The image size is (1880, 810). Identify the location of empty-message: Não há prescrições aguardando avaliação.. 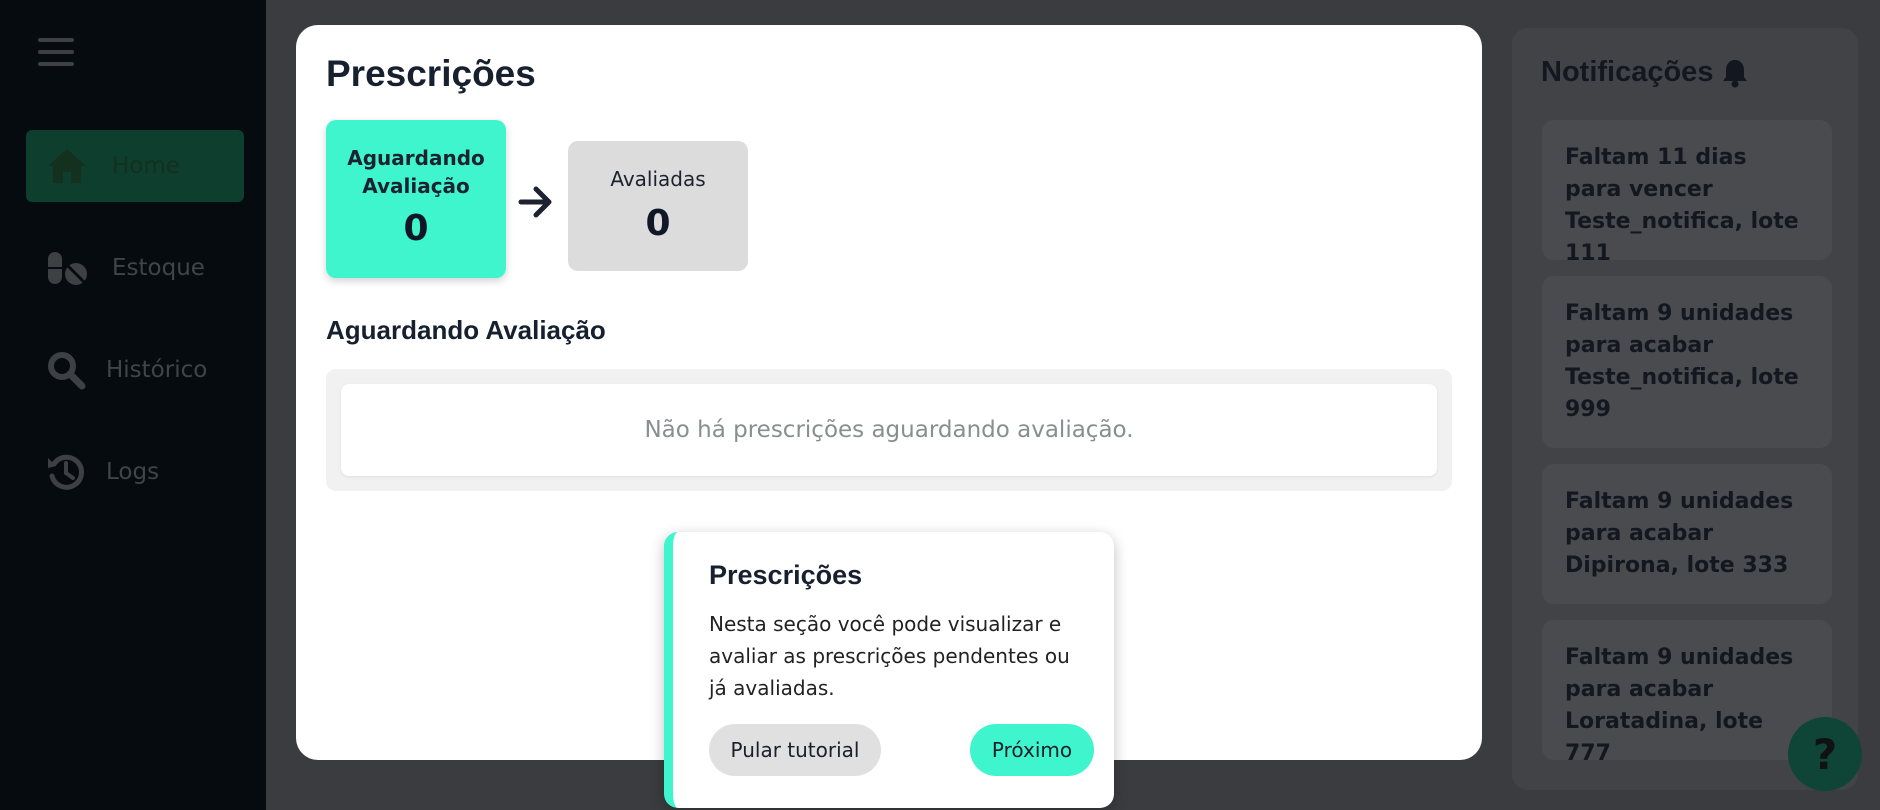
(889, 430).